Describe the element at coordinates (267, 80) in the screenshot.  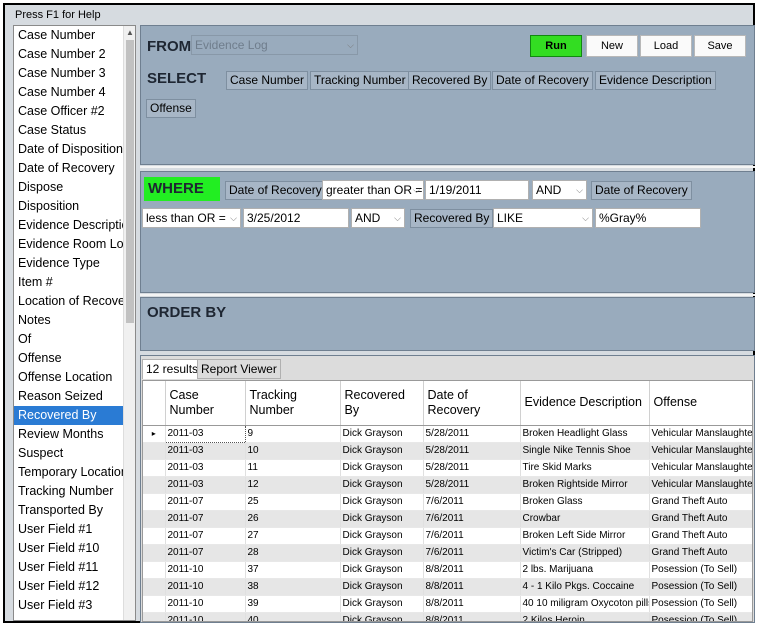
I see `select-field-case-number: Case Number` at that location.